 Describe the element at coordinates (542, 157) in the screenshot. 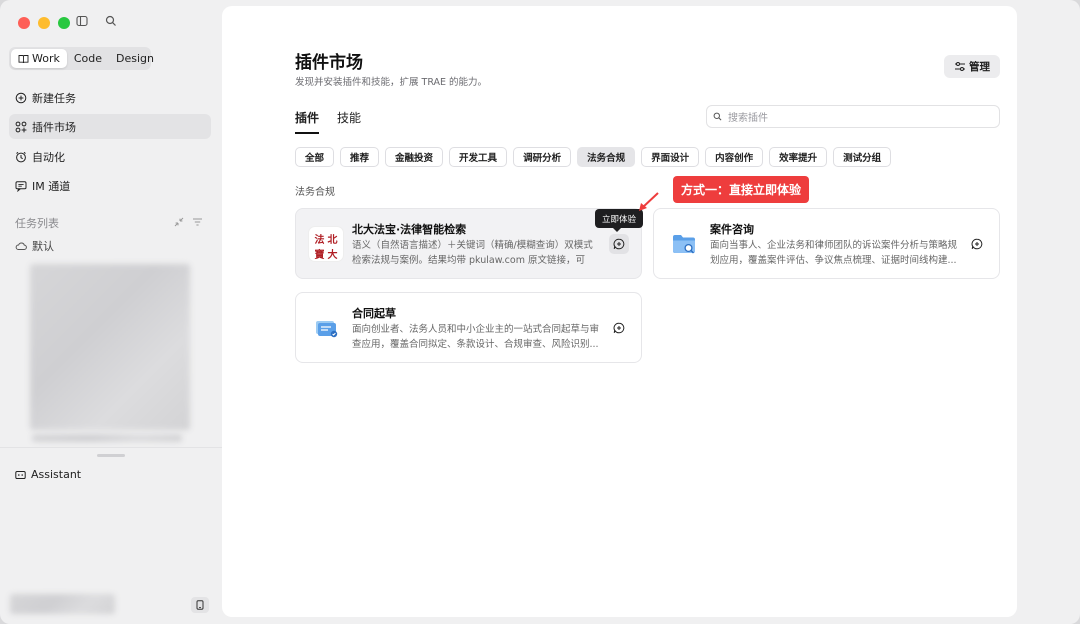

I see `filter-chip-research: 调研分析` at that location.